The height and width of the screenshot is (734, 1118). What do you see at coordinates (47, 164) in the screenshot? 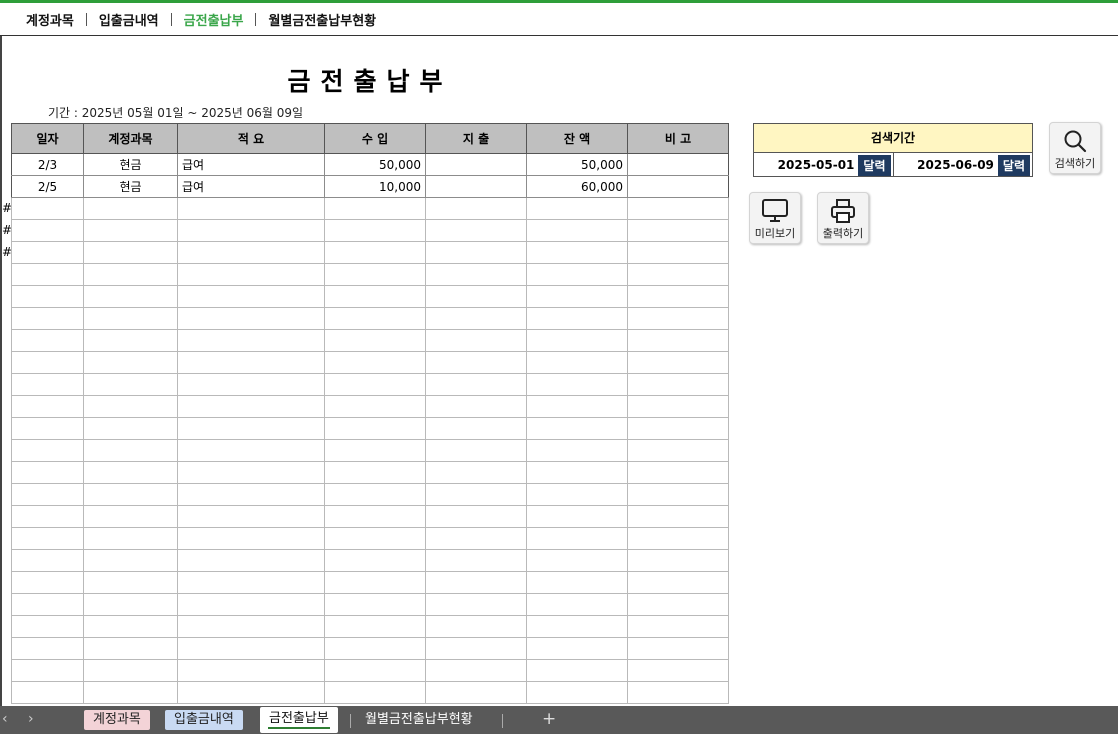
I see `cell-date: 2/3` at bounding box center [47, 164].